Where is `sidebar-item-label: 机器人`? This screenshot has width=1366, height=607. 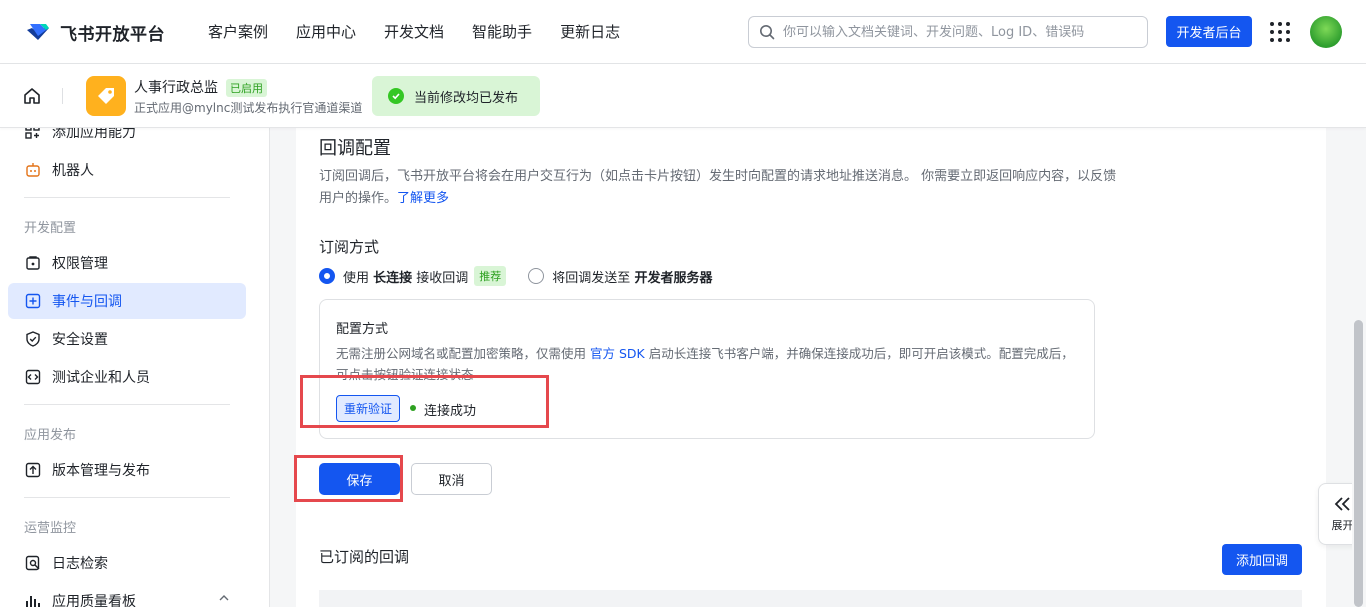
sidebar-item-label: 机器人 is located at coordinates (73, 171).